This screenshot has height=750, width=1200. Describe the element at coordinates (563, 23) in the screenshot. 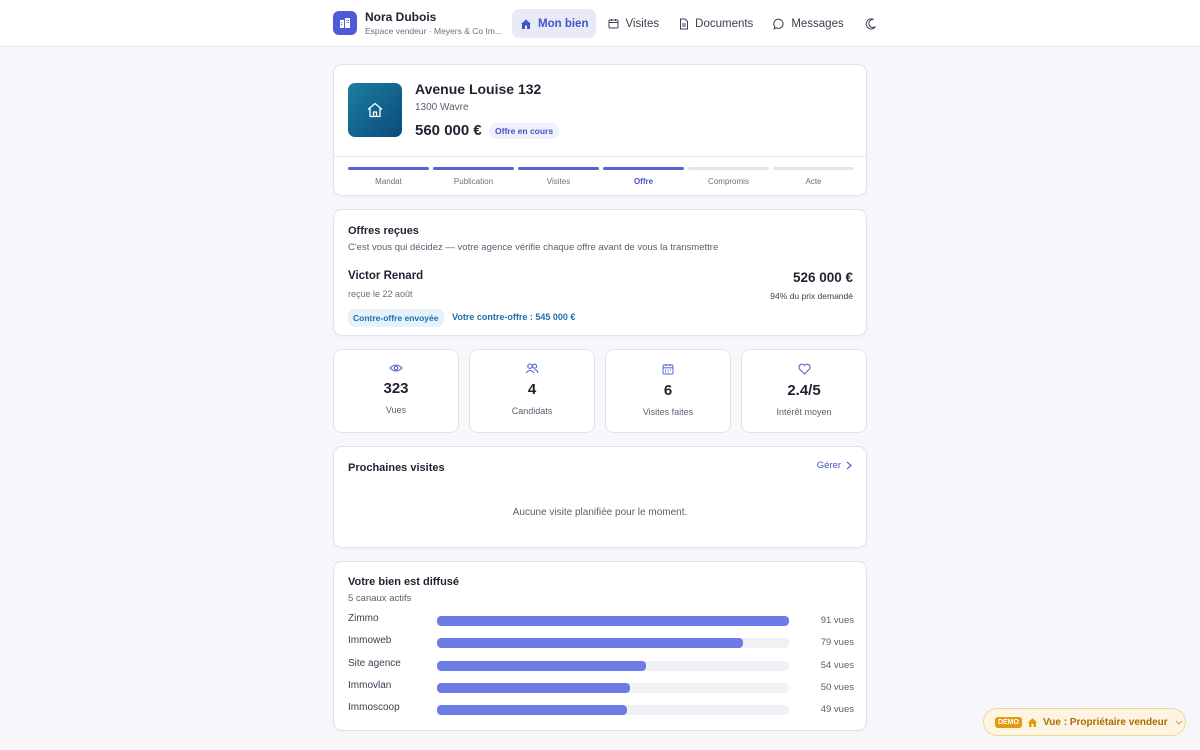

I see `nav-label: Mon bien` at that location.